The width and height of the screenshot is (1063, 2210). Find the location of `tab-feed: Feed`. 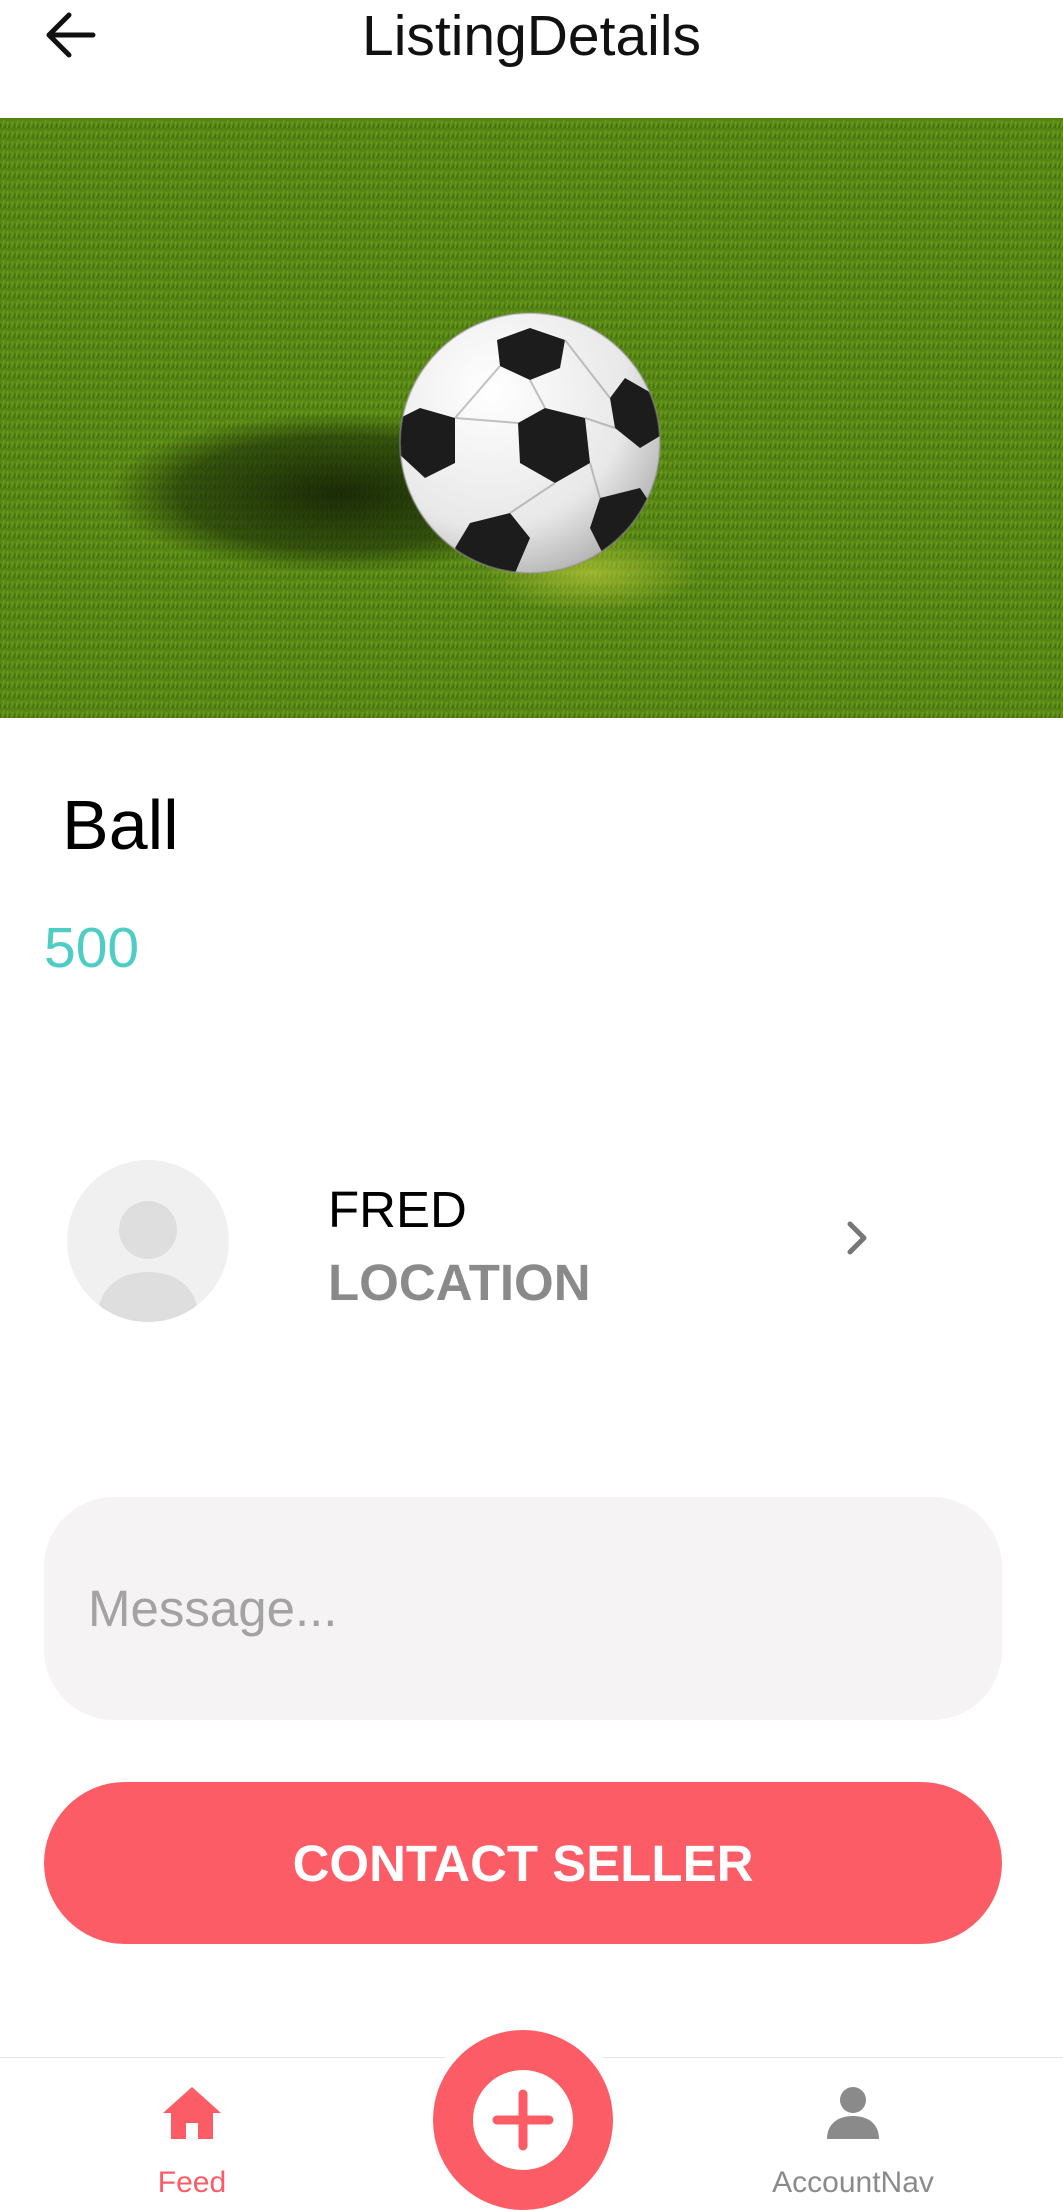

tab-feed: Feed is located at coordinates (192, 2132).